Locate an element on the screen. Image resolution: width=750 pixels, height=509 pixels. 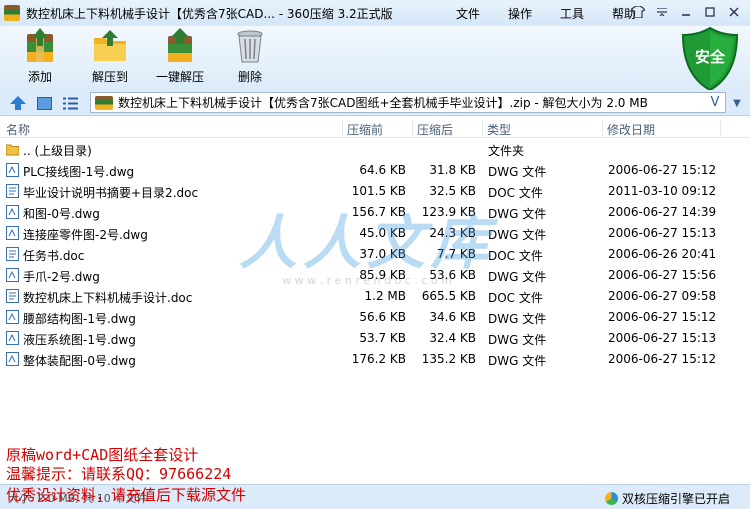
watermark: 人人文库 w w w . r e n r e n d o c . c o m is located at coordinates (367, 246).